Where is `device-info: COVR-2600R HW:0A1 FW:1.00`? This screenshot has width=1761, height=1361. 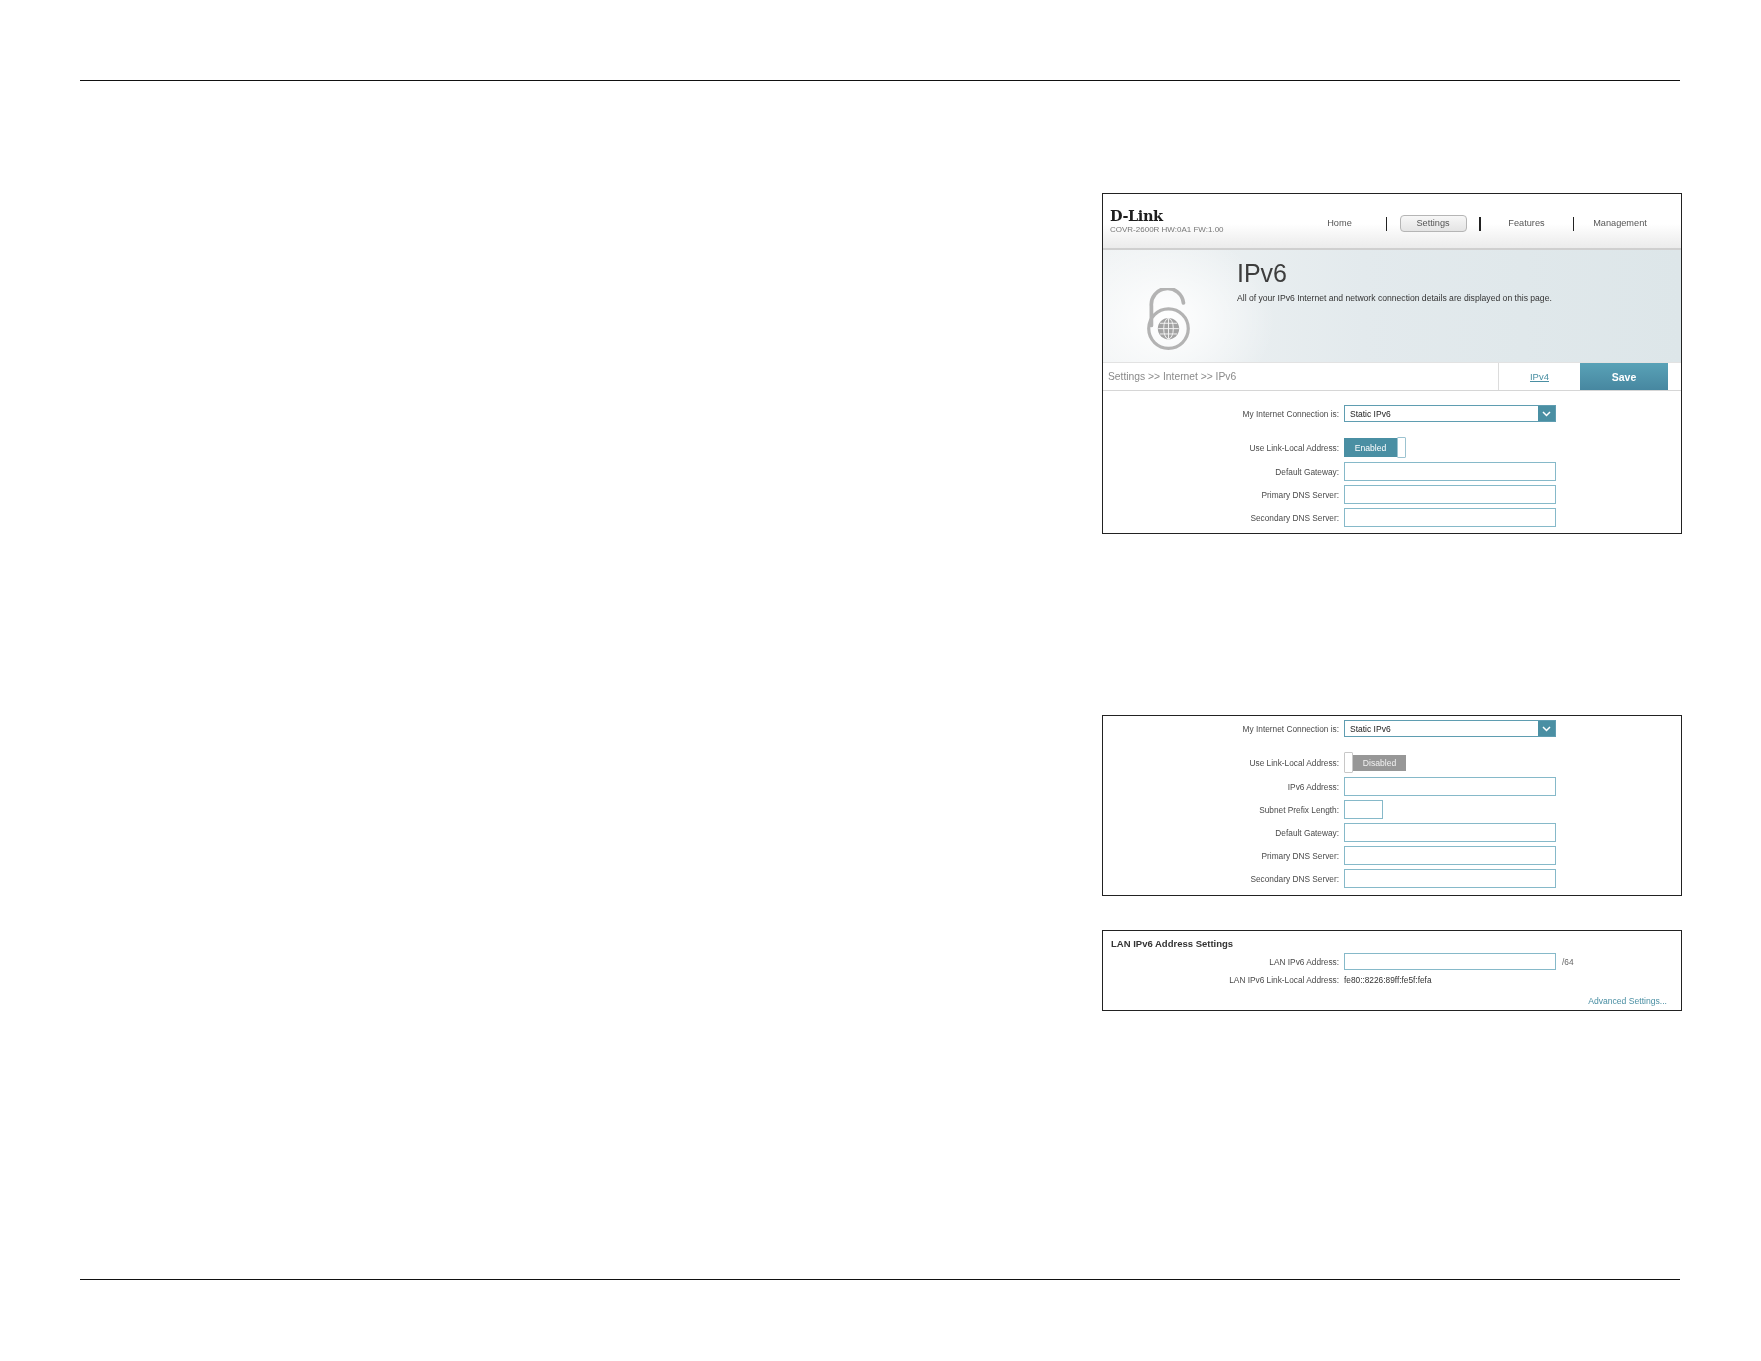
device-info: COVR-2600R HW:0A1 FW:1.00 is located at coordinates (1167, 229).